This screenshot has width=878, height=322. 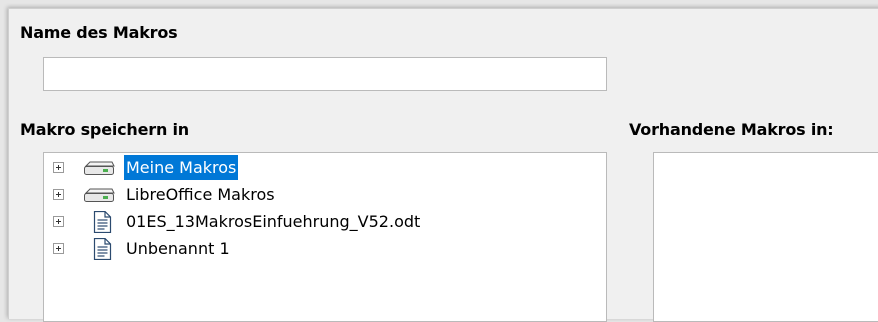 What do you see at coordinates (104, 129) in the screenshot?
I see `save-in-label: Makro speichern in` at bounding box center [104, 129].